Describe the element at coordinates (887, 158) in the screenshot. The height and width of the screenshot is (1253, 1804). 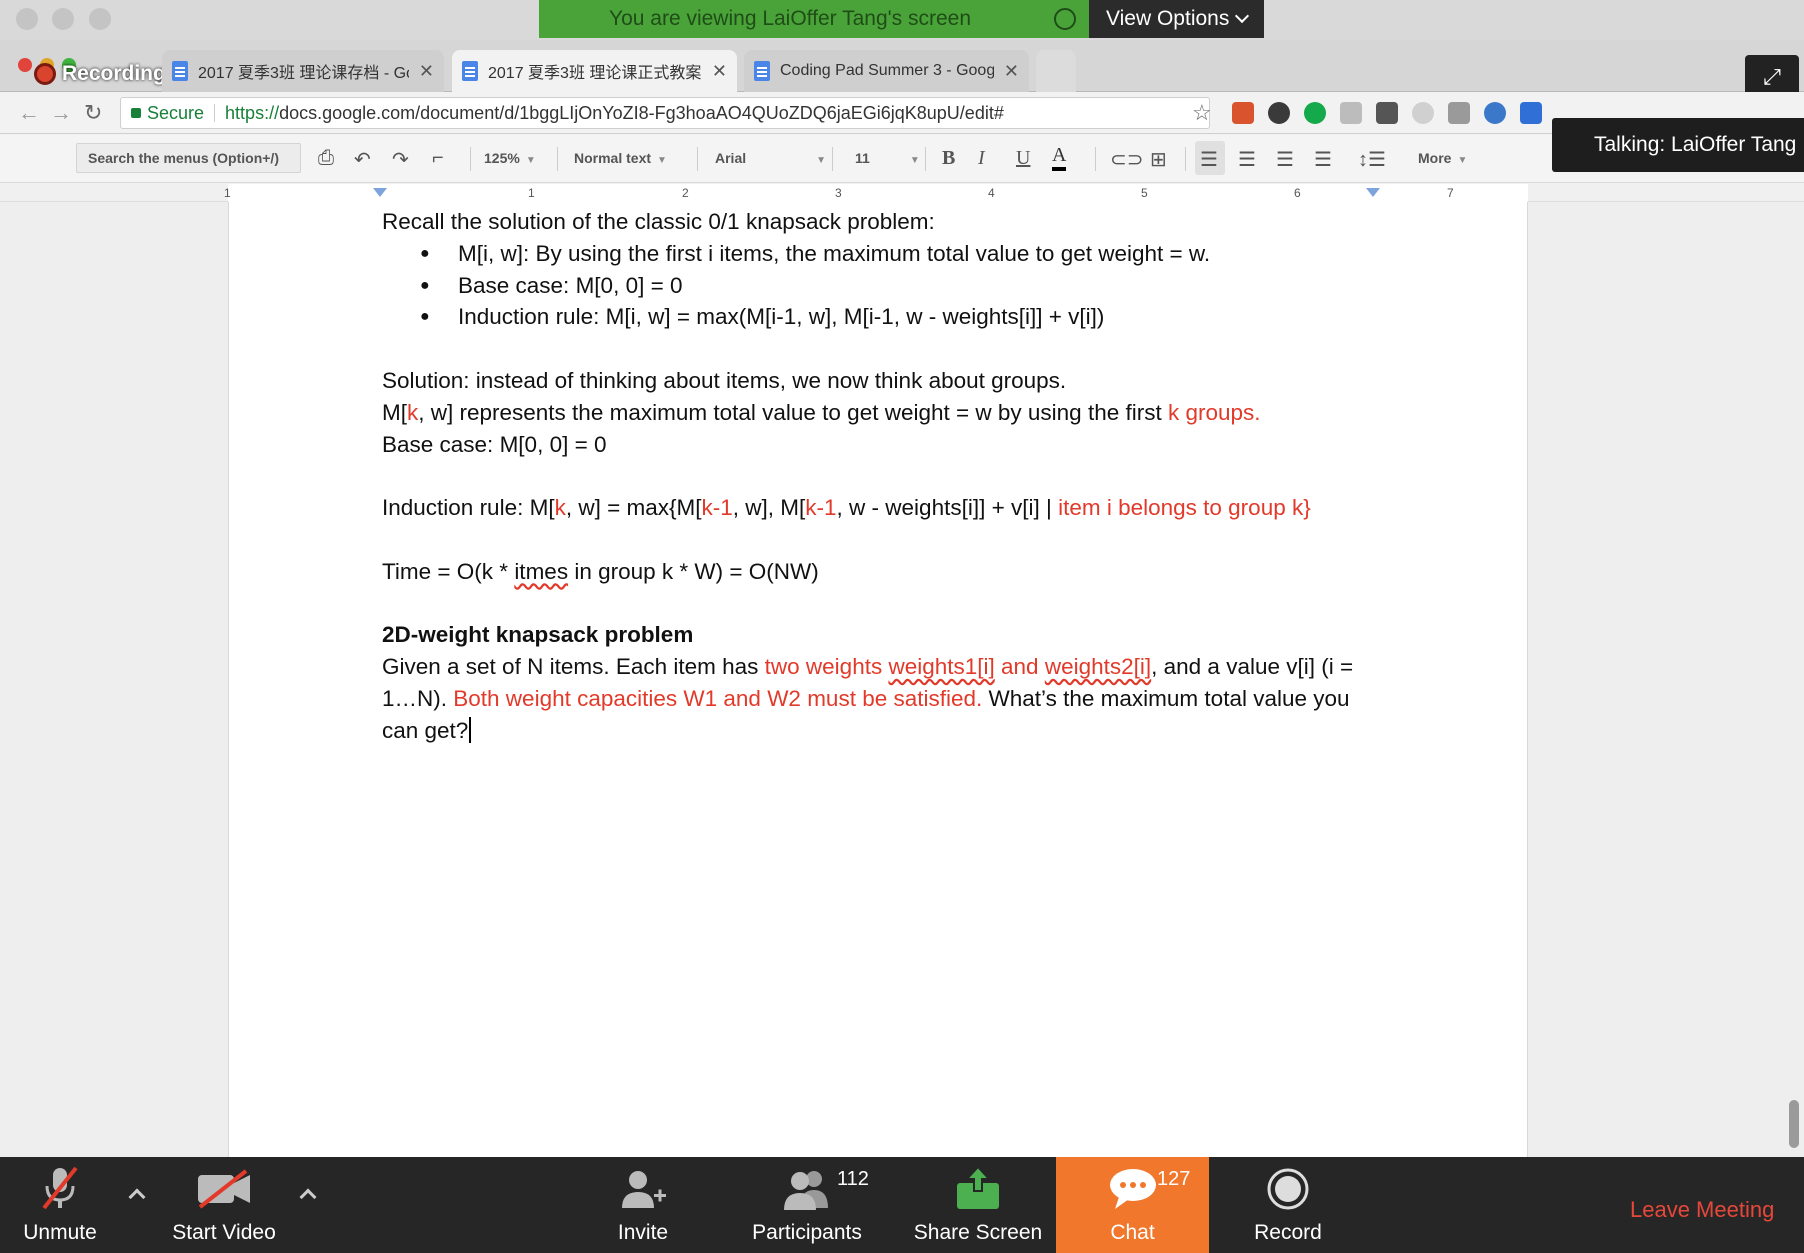
I see `font-size-select: 11 ▼` at that location.